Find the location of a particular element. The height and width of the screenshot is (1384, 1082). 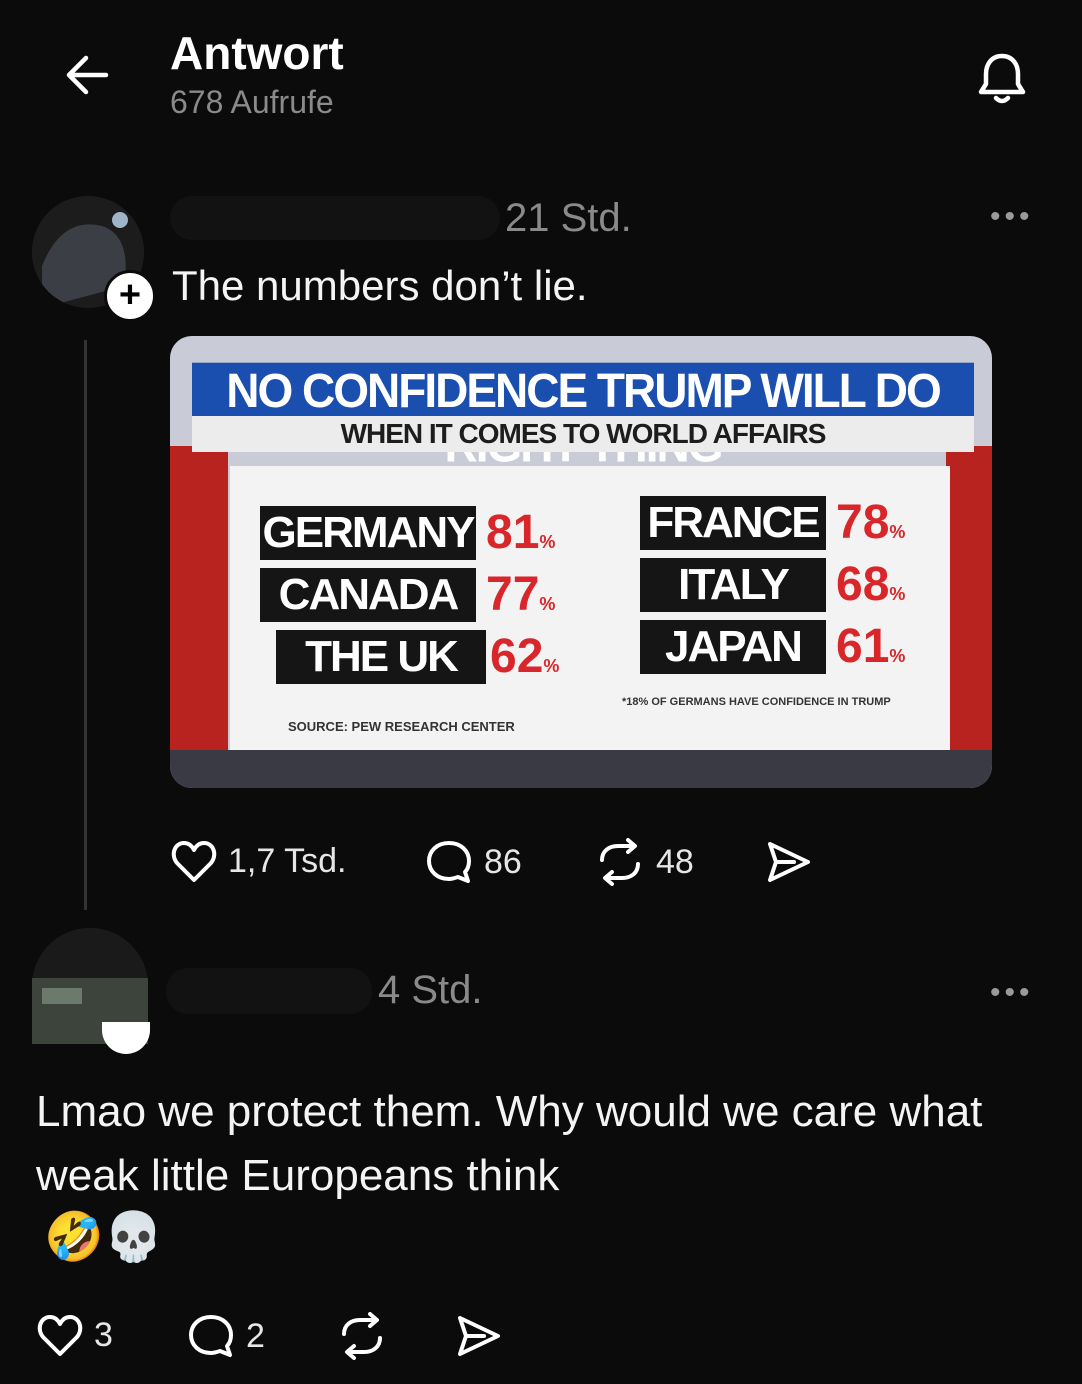

country-value: 81% is located at coordinates (521, 532).